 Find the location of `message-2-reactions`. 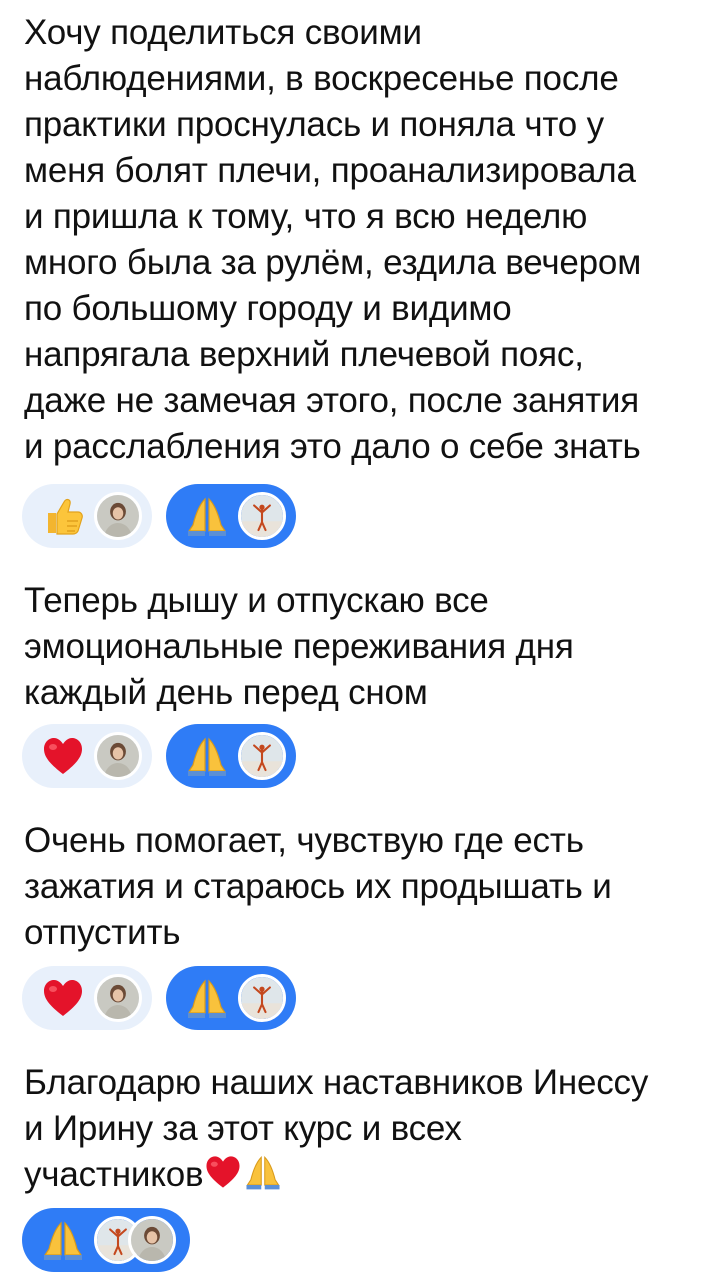

message-2-reactions is located at coordinates (159, 756).